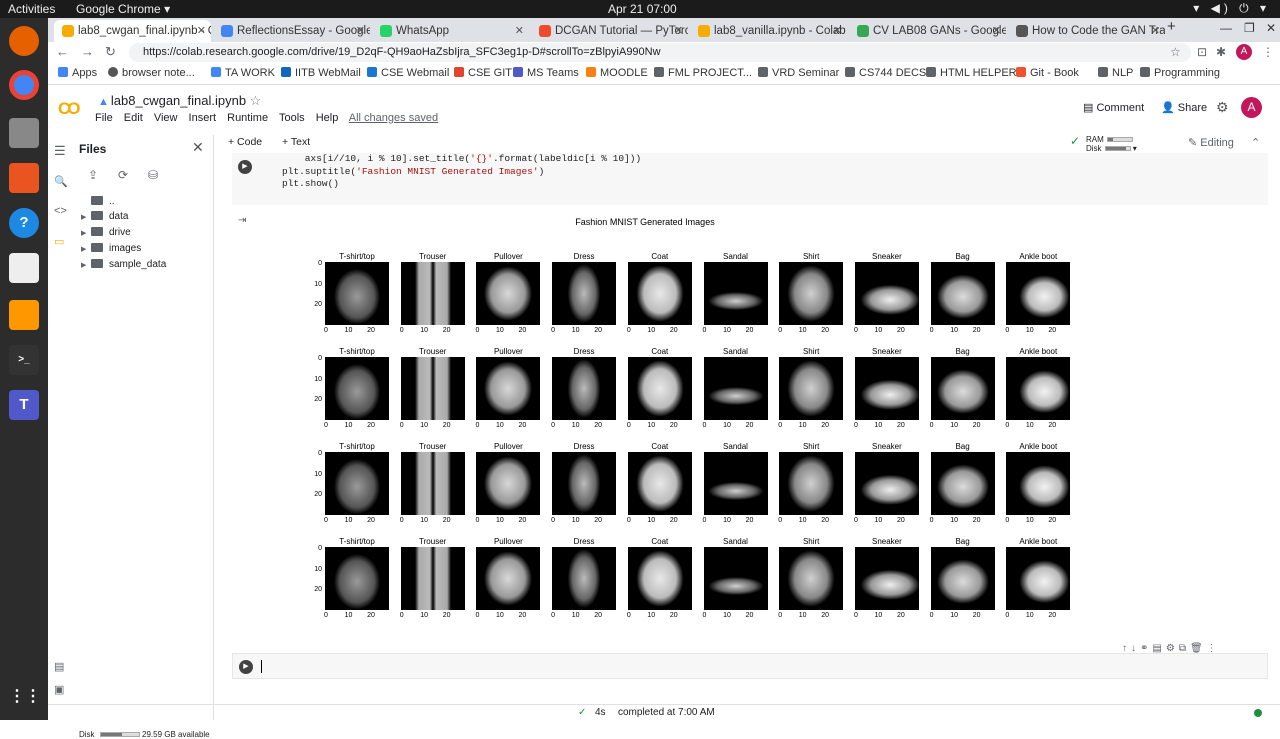  What do you see at coordinates (31, 9) in the screenshot?
I see `activities-button: Activities` at bounding box center [31, 9].